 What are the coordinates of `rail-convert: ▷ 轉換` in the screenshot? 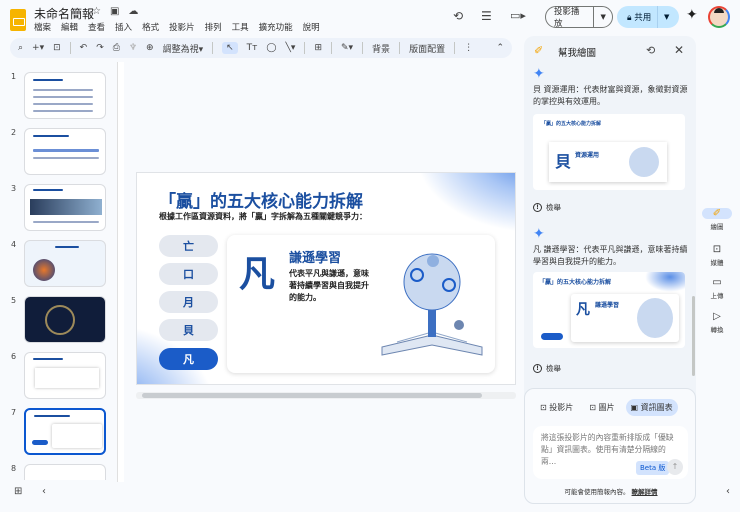 It's located at (717, 322).